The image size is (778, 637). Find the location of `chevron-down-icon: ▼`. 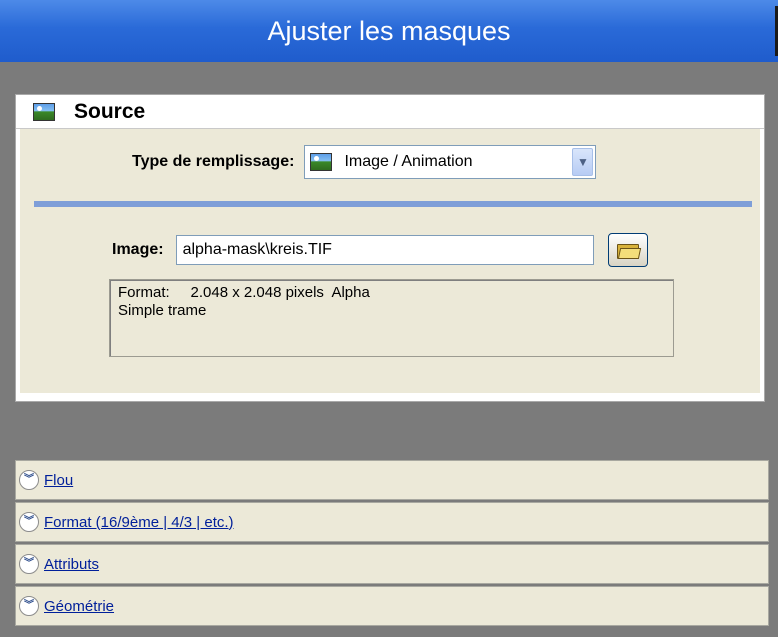

chevron-down-icon: ▼ is located at coordinates (583, 162).